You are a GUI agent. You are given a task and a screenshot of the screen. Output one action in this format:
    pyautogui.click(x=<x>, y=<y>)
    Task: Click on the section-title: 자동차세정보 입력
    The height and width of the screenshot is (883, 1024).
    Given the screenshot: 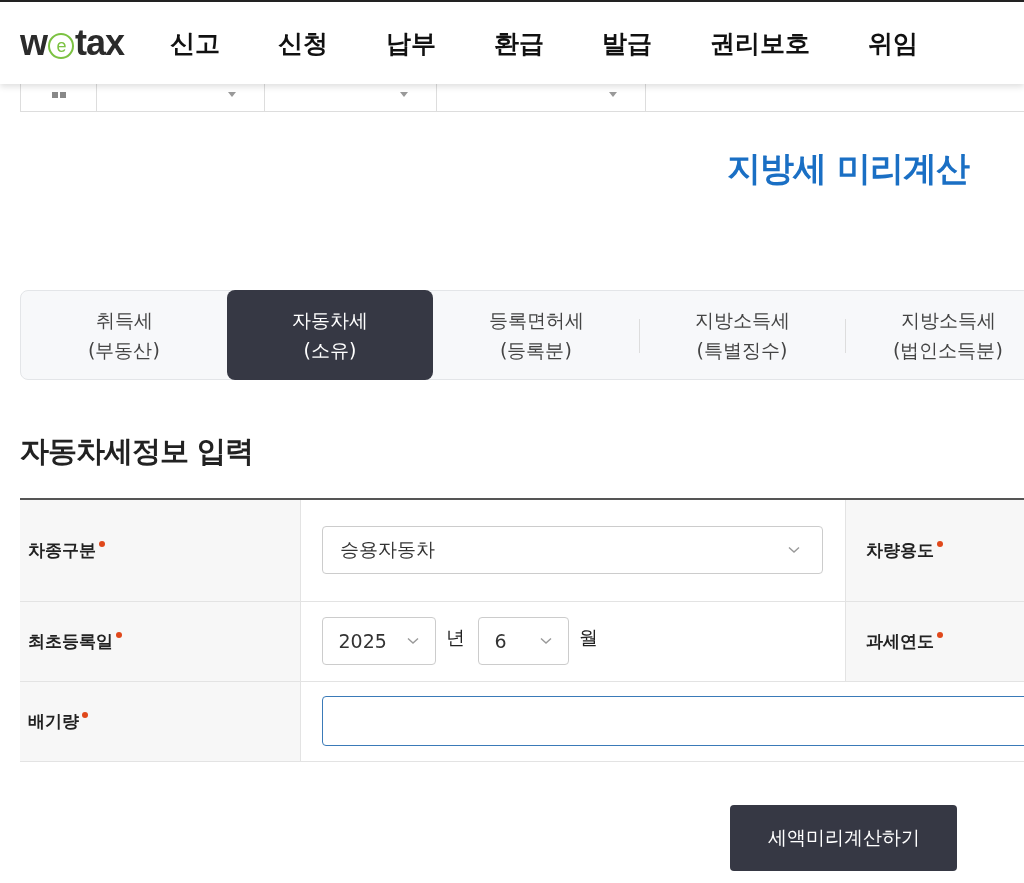 What is the action you would take?
    pyautogui.click(x=137, y=451)
    